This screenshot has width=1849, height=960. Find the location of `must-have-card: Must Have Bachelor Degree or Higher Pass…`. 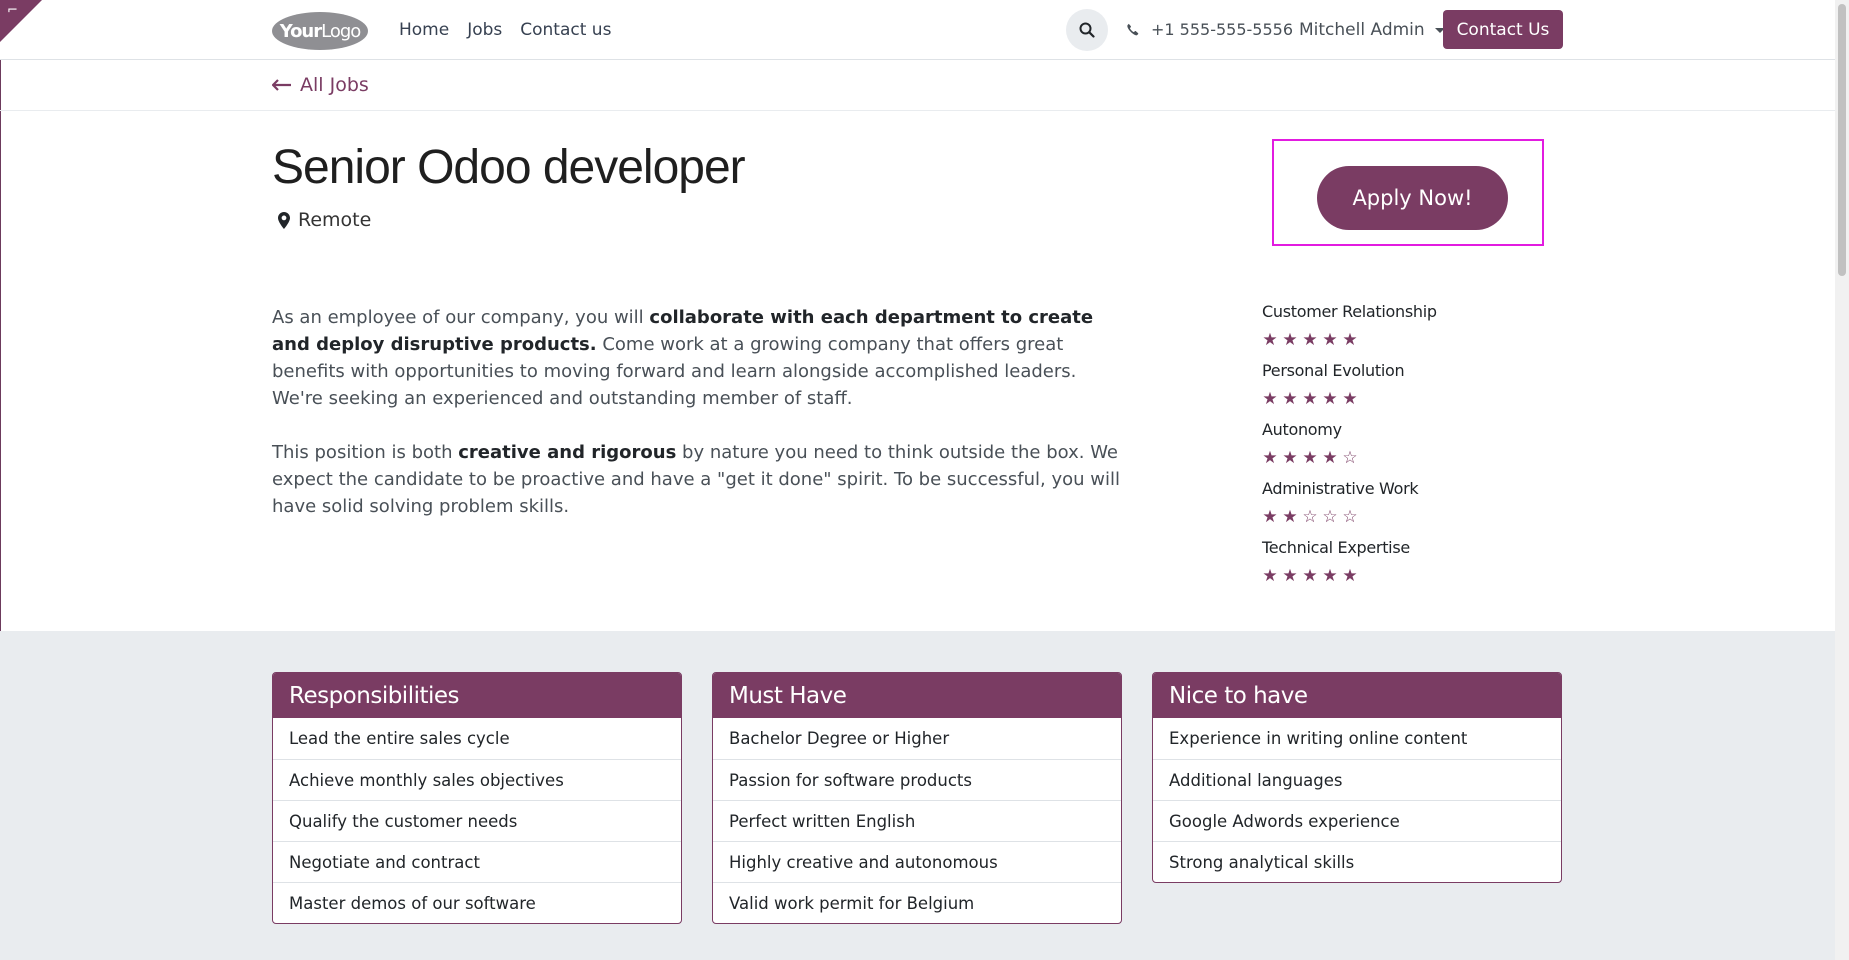

must-have-card: Must Have Bachelor Degree or Higher Pass… is located at coordinates (917, 798).